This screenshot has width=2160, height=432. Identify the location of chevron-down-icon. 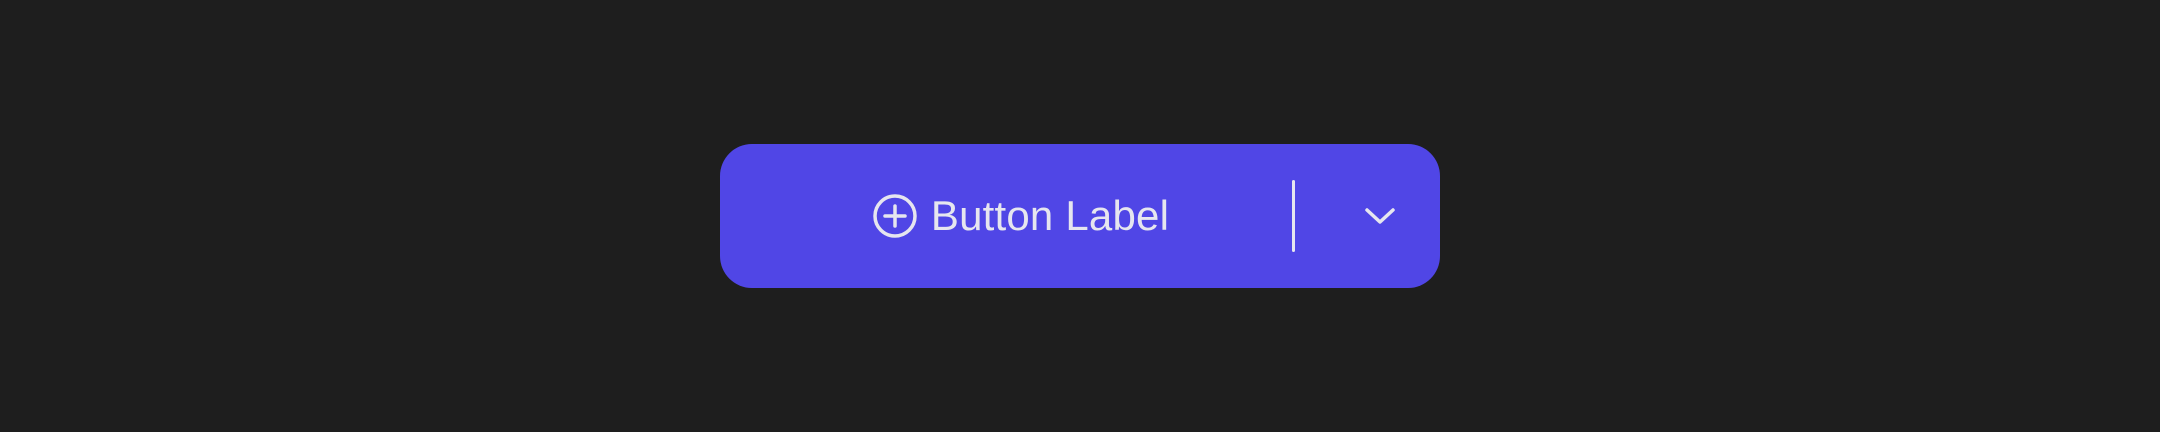
(1380, 216).